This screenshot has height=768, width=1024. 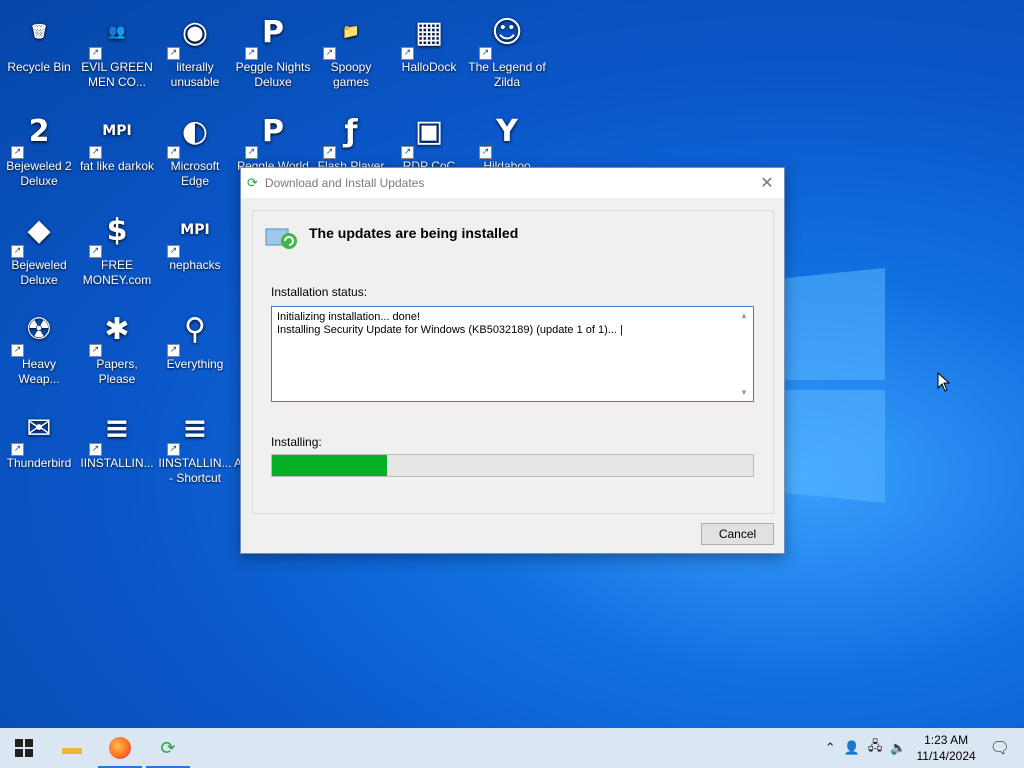 What do you see at coordinates (507, 140) in the screenshot?
I see `desktop-icon: Y ↗ Hildaboo` at bounding box center [507, 140].